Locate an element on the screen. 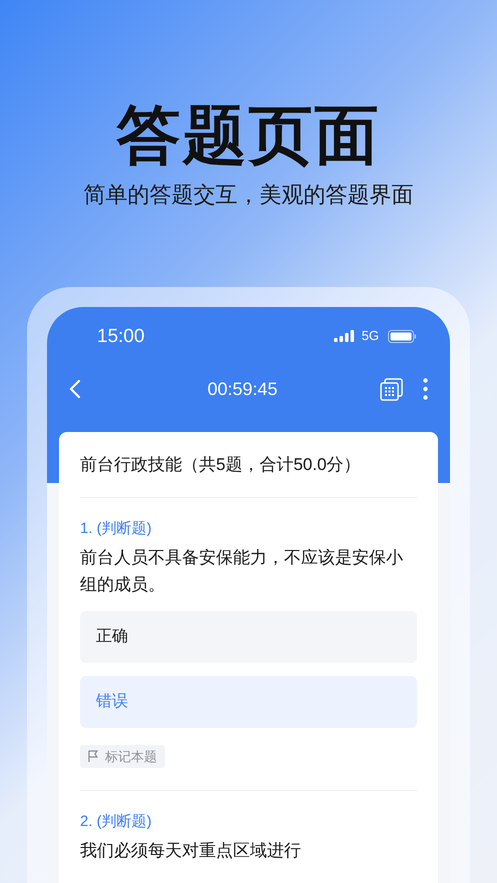 The width and height of the screenshot is (497, 883). exam-timer: 00:59:45 is located at coordinates (242, 389).